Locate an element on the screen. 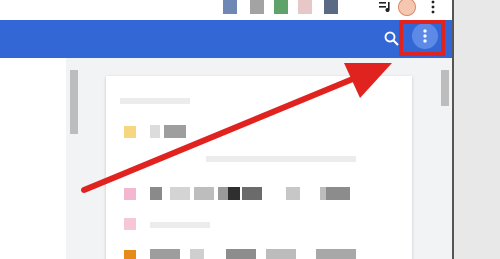 This screenshot has width=500, height=259. more-vert-icon is located at coordinates (433, 8).